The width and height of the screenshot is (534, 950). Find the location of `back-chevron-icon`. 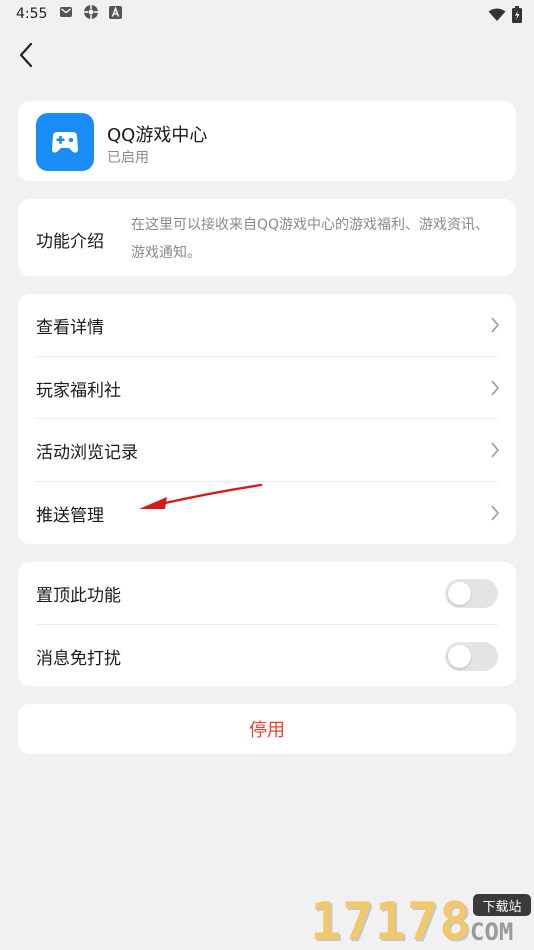

back-chevron-icon is located at coordinates (26, 55).